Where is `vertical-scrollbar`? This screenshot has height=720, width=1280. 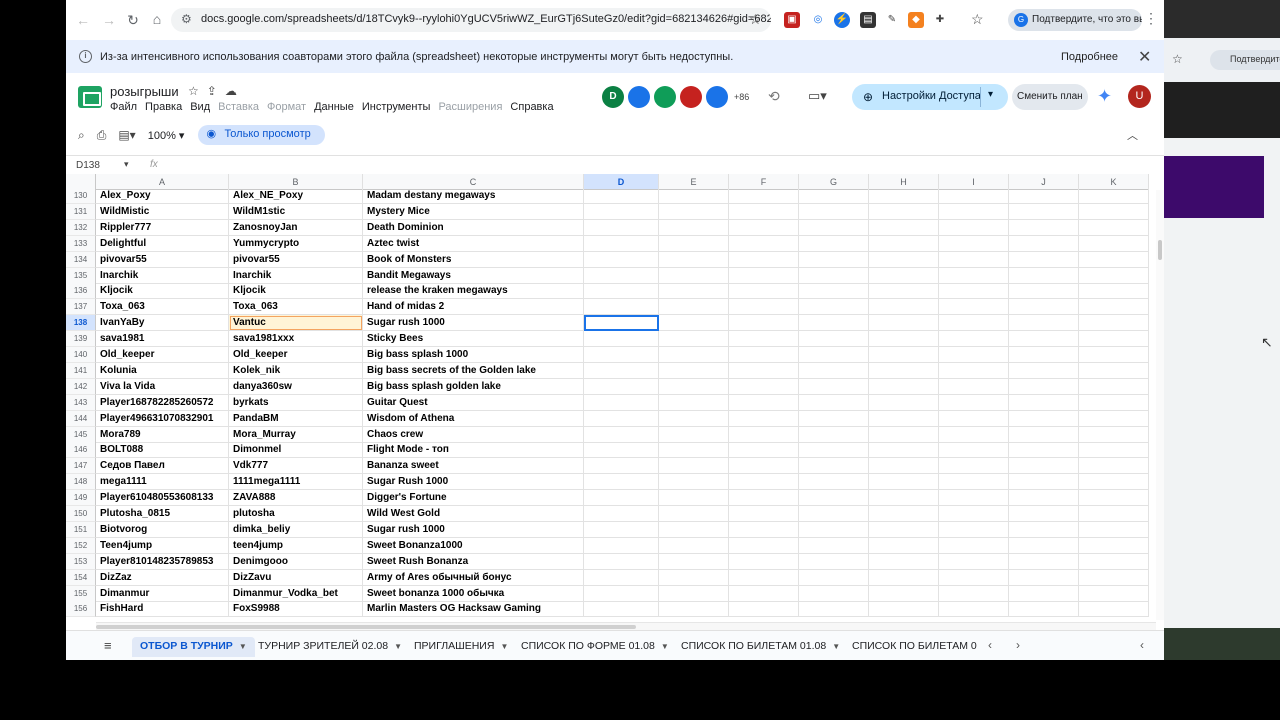 vertical-scrollbar is located at coordinates (1160, 405).